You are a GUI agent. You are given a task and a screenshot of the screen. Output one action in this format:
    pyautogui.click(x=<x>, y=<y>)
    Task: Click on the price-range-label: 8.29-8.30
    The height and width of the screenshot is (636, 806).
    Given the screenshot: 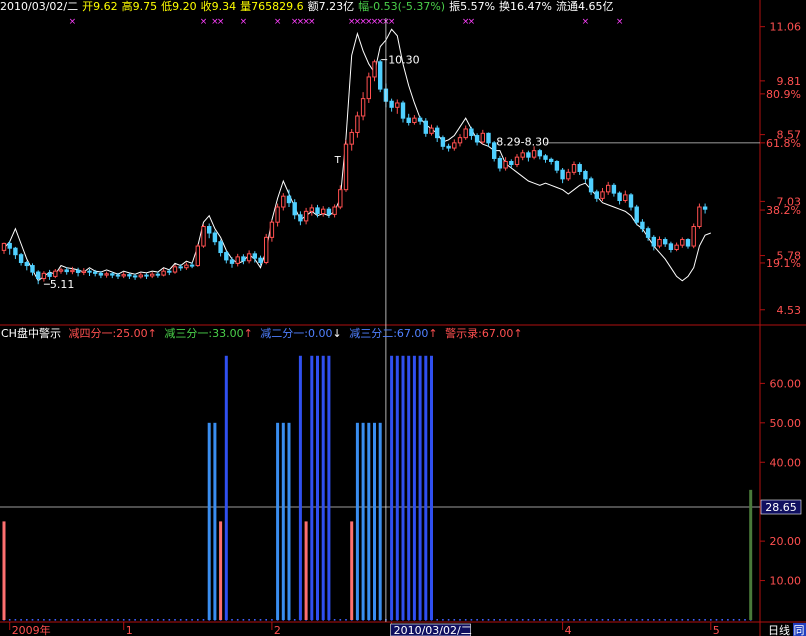 What is the action you would take?
    pyautogui.click(x=522, y=141)
    